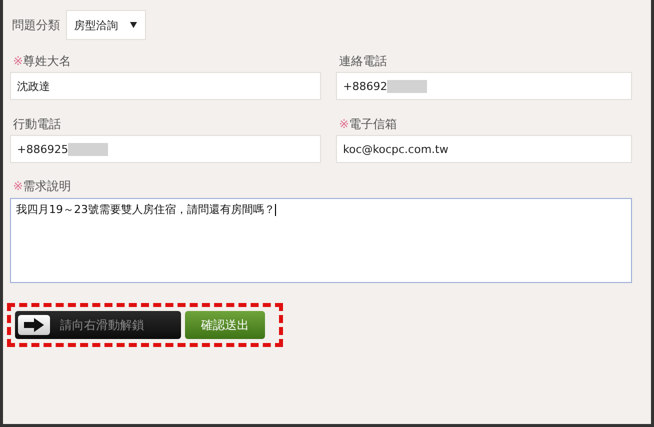 Image resolution: width=654 pixels, height=427 pixels. I want to click on category-label: 問題分類, so click(36, 25).